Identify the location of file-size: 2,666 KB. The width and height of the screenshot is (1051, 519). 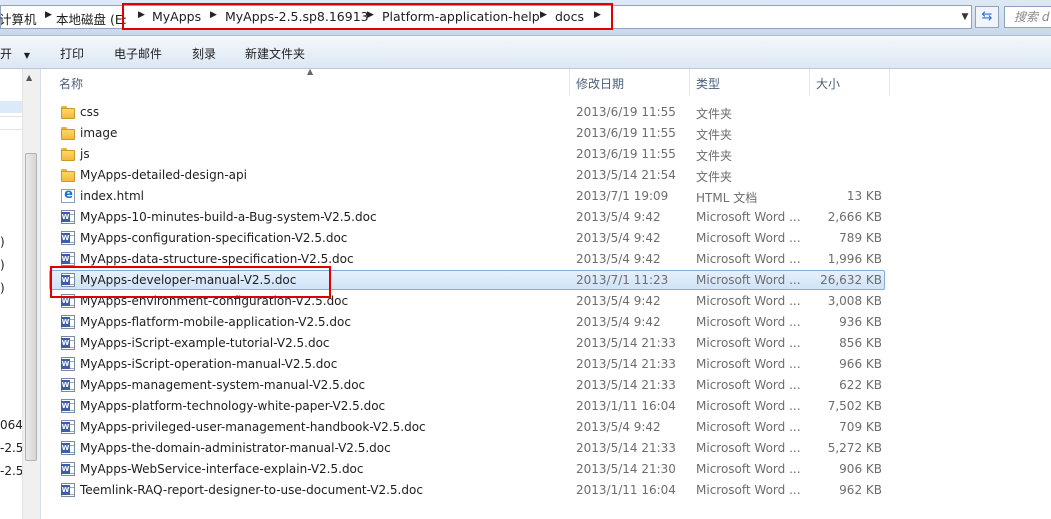
(854, 217).